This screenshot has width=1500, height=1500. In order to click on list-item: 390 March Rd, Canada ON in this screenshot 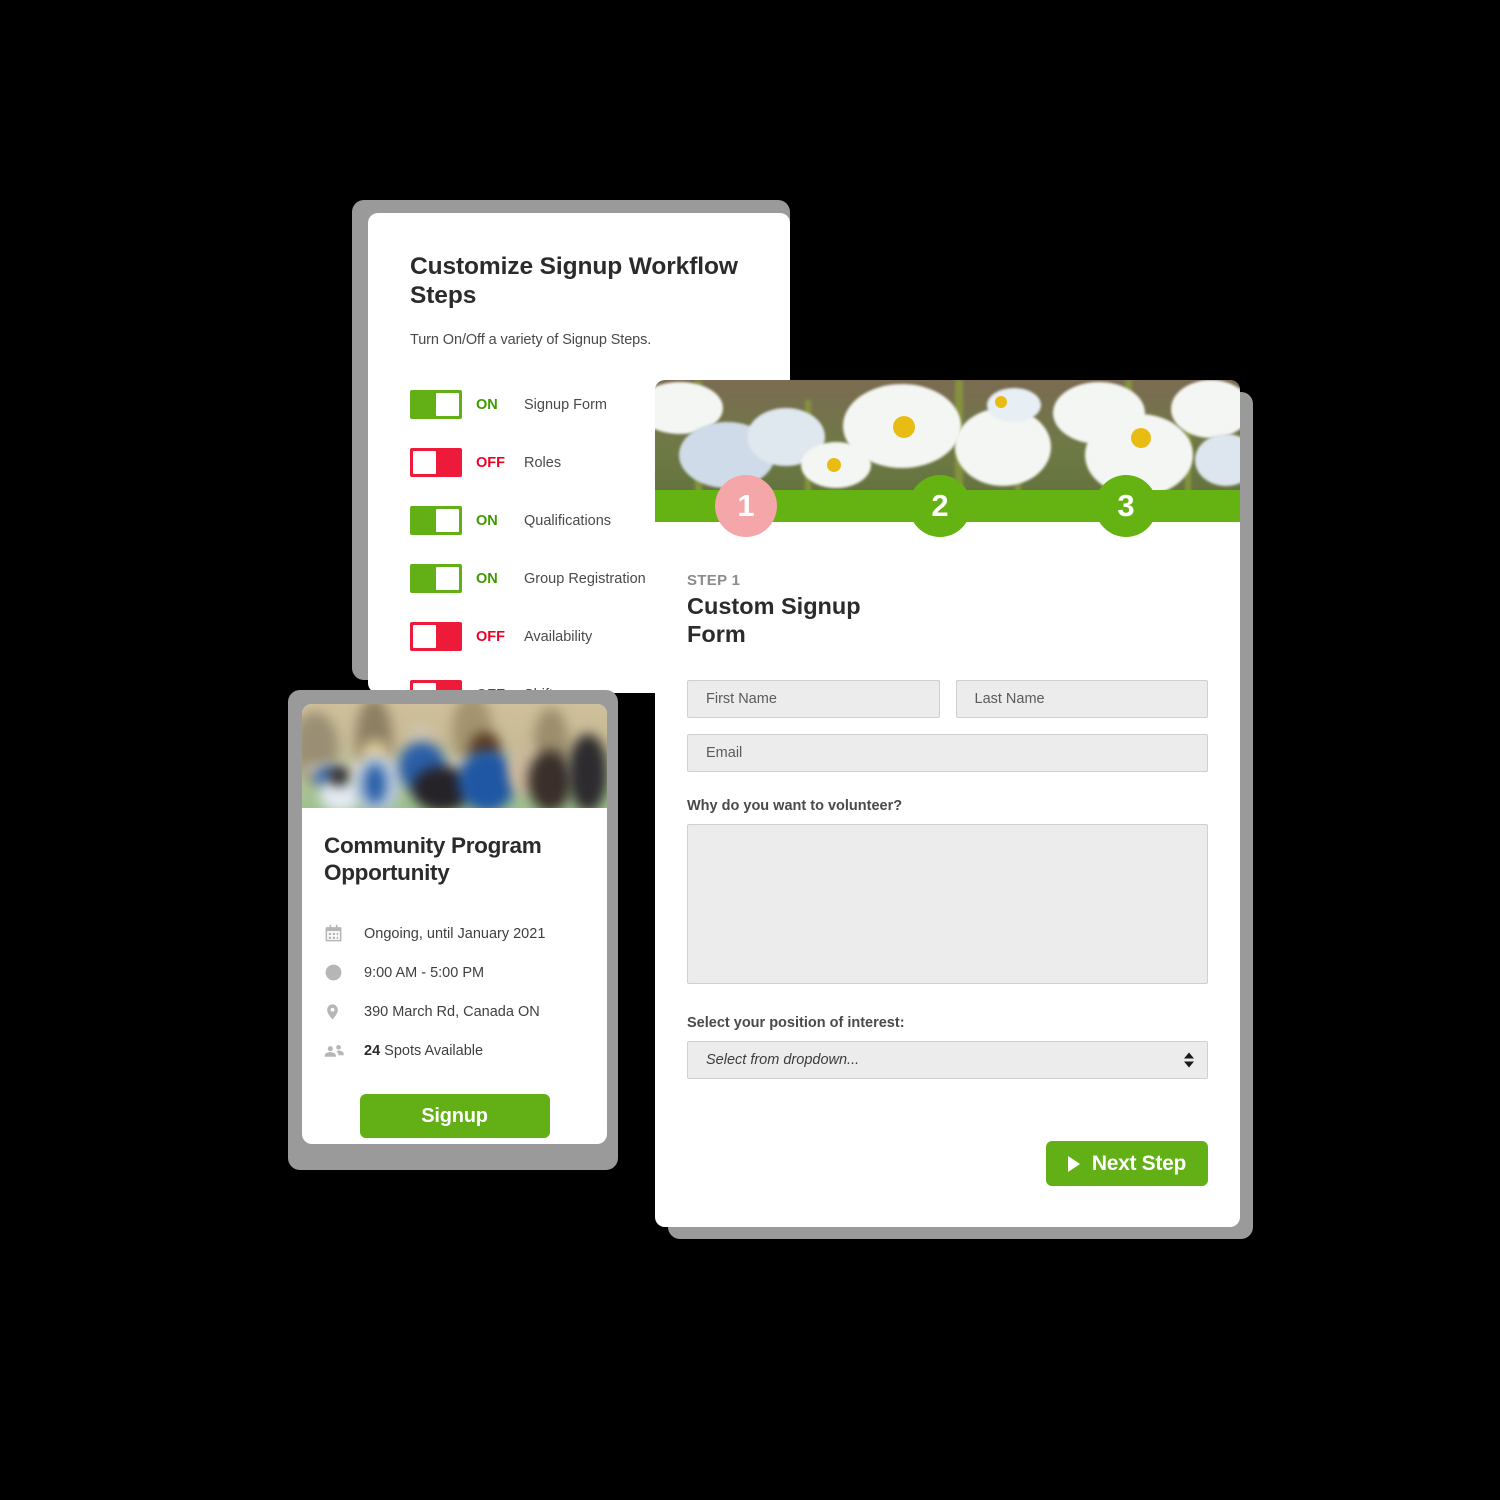, I will do `click(454, 1011)`.